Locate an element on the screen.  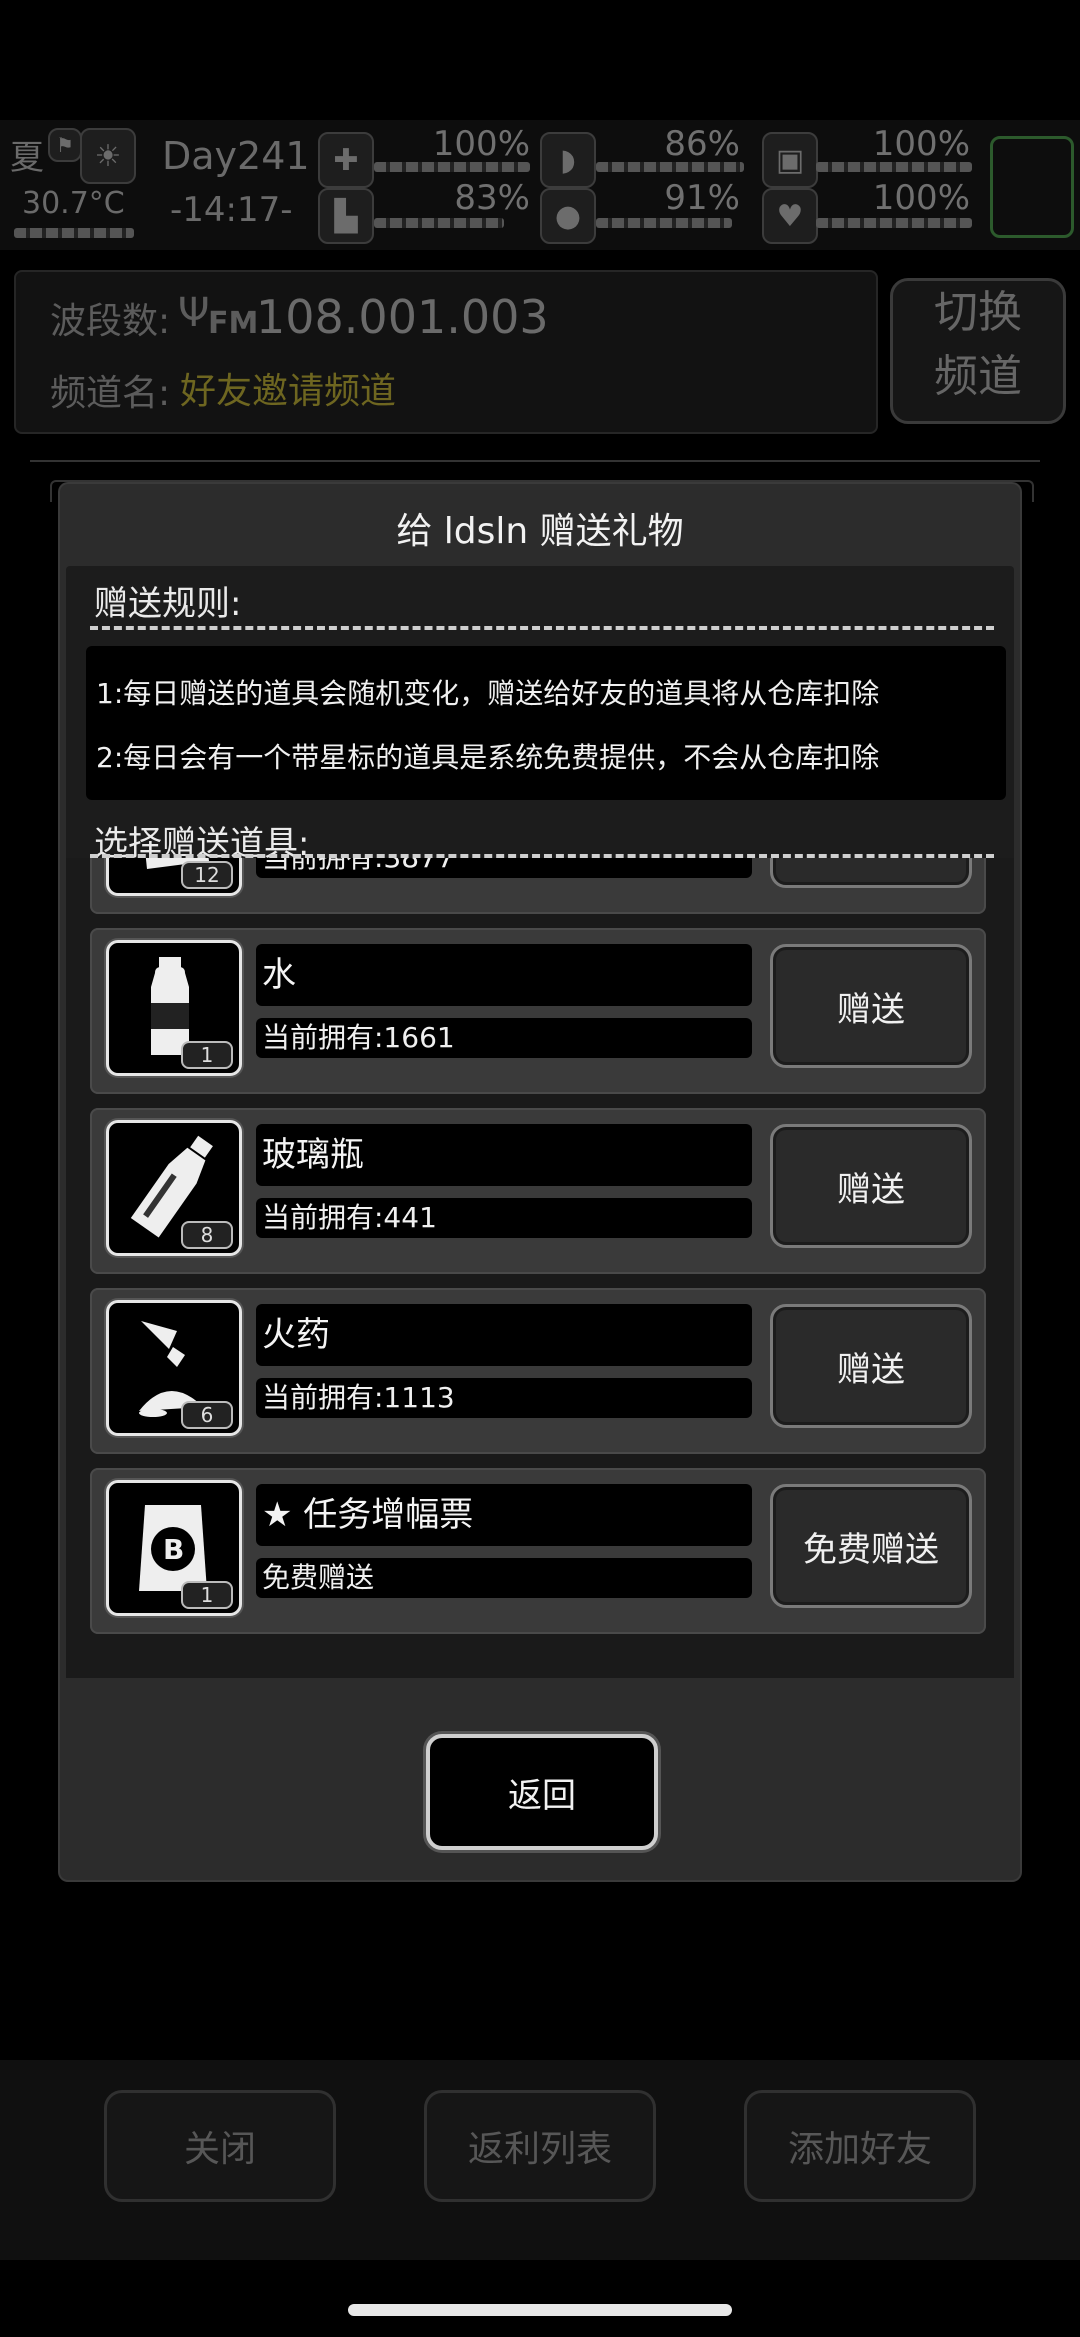
hunger-bar is located at coordinates (670, 167).